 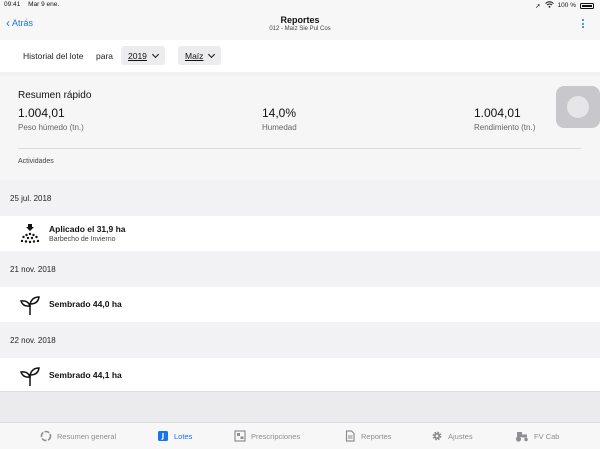 What do you see at coordinates (44, 4) in the screenshot?
I see `status-date: Mar 9 ene.` at bounding box center [44, 4].